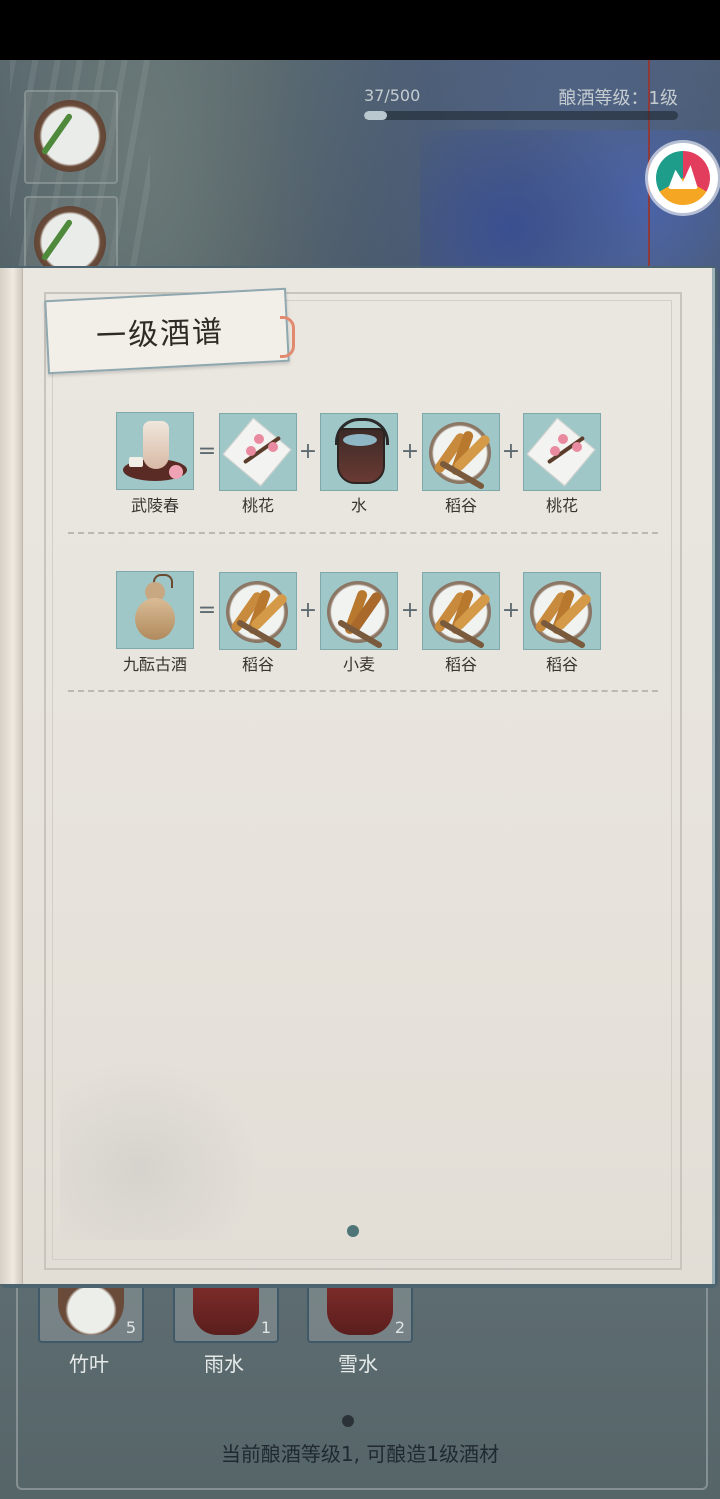 The height and width of the screenshot is (1499, 720). What do you see at coordinates (359, 611) in the screenshot?
I see `ingredient-wheat` at bounding box center [359, 611].